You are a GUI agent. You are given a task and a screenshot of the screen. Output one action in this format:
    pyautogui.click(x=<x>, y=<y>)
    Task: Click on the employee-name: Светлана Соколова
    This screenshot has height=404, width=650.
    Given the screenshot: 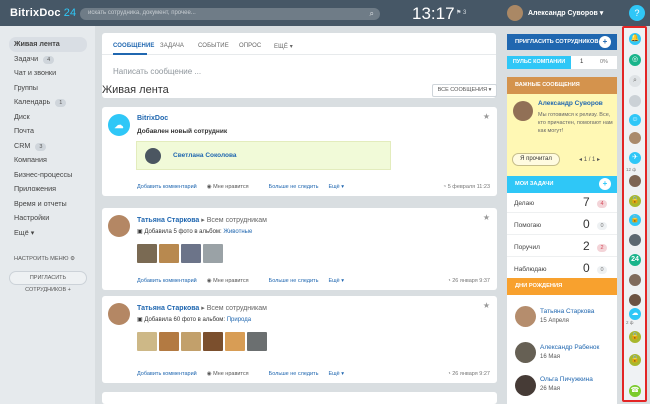 What is the action you would take?
    pyautogui.click(x=205, y=155)
    